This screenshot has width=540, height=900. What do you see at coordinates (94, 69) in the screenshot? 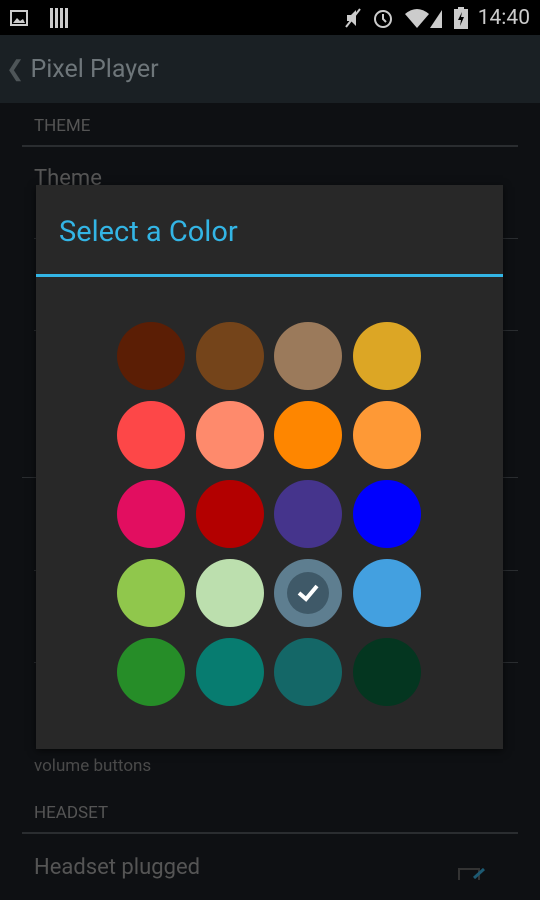
I see `app-title: Pixel Player` at bounding box center [94, 69].